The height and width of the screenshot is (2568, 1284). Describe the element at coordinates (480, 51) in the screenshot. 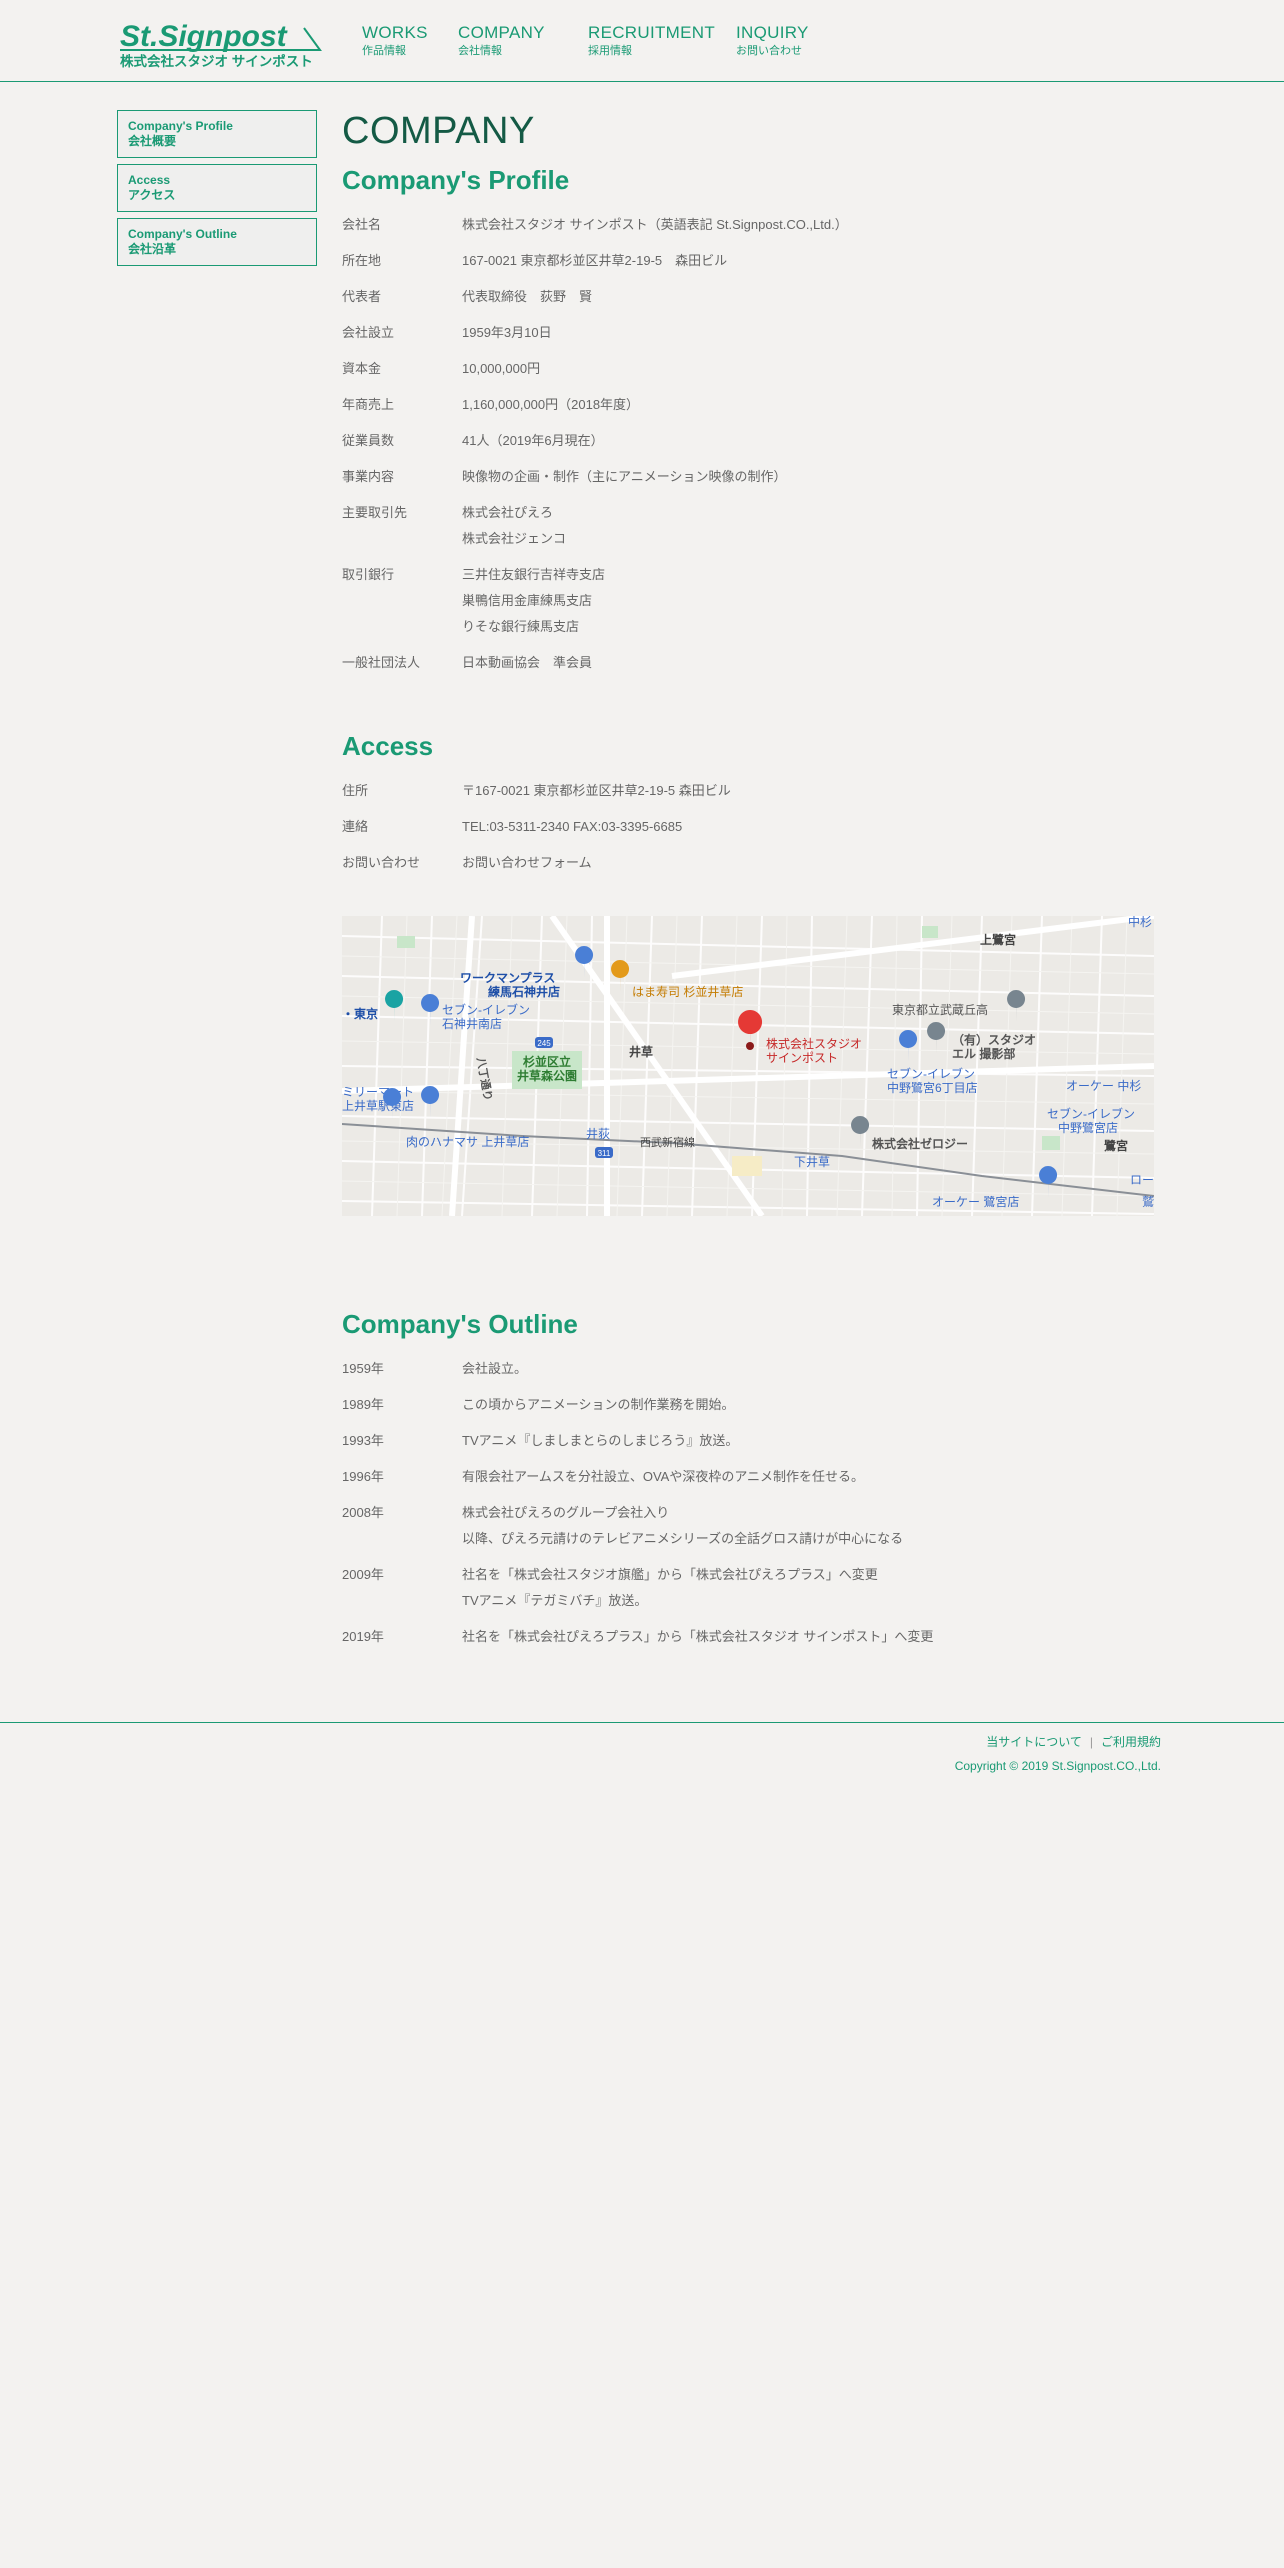

I see `nav-company-sublabel: 会社情報` at that location.